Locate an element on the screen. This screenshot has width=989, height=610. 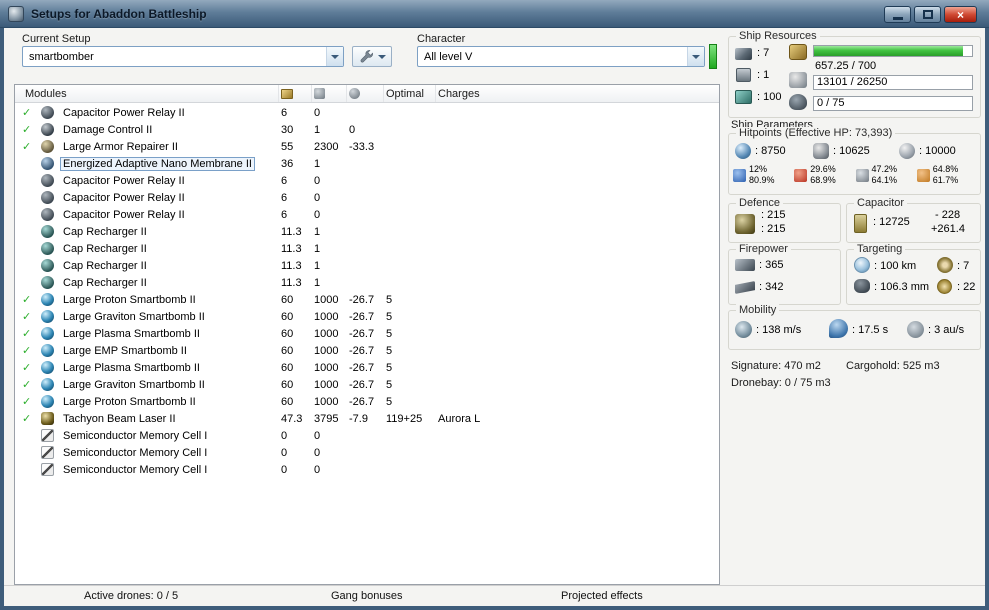
module-powergrid: 0 is located at coordinates (317, 112).